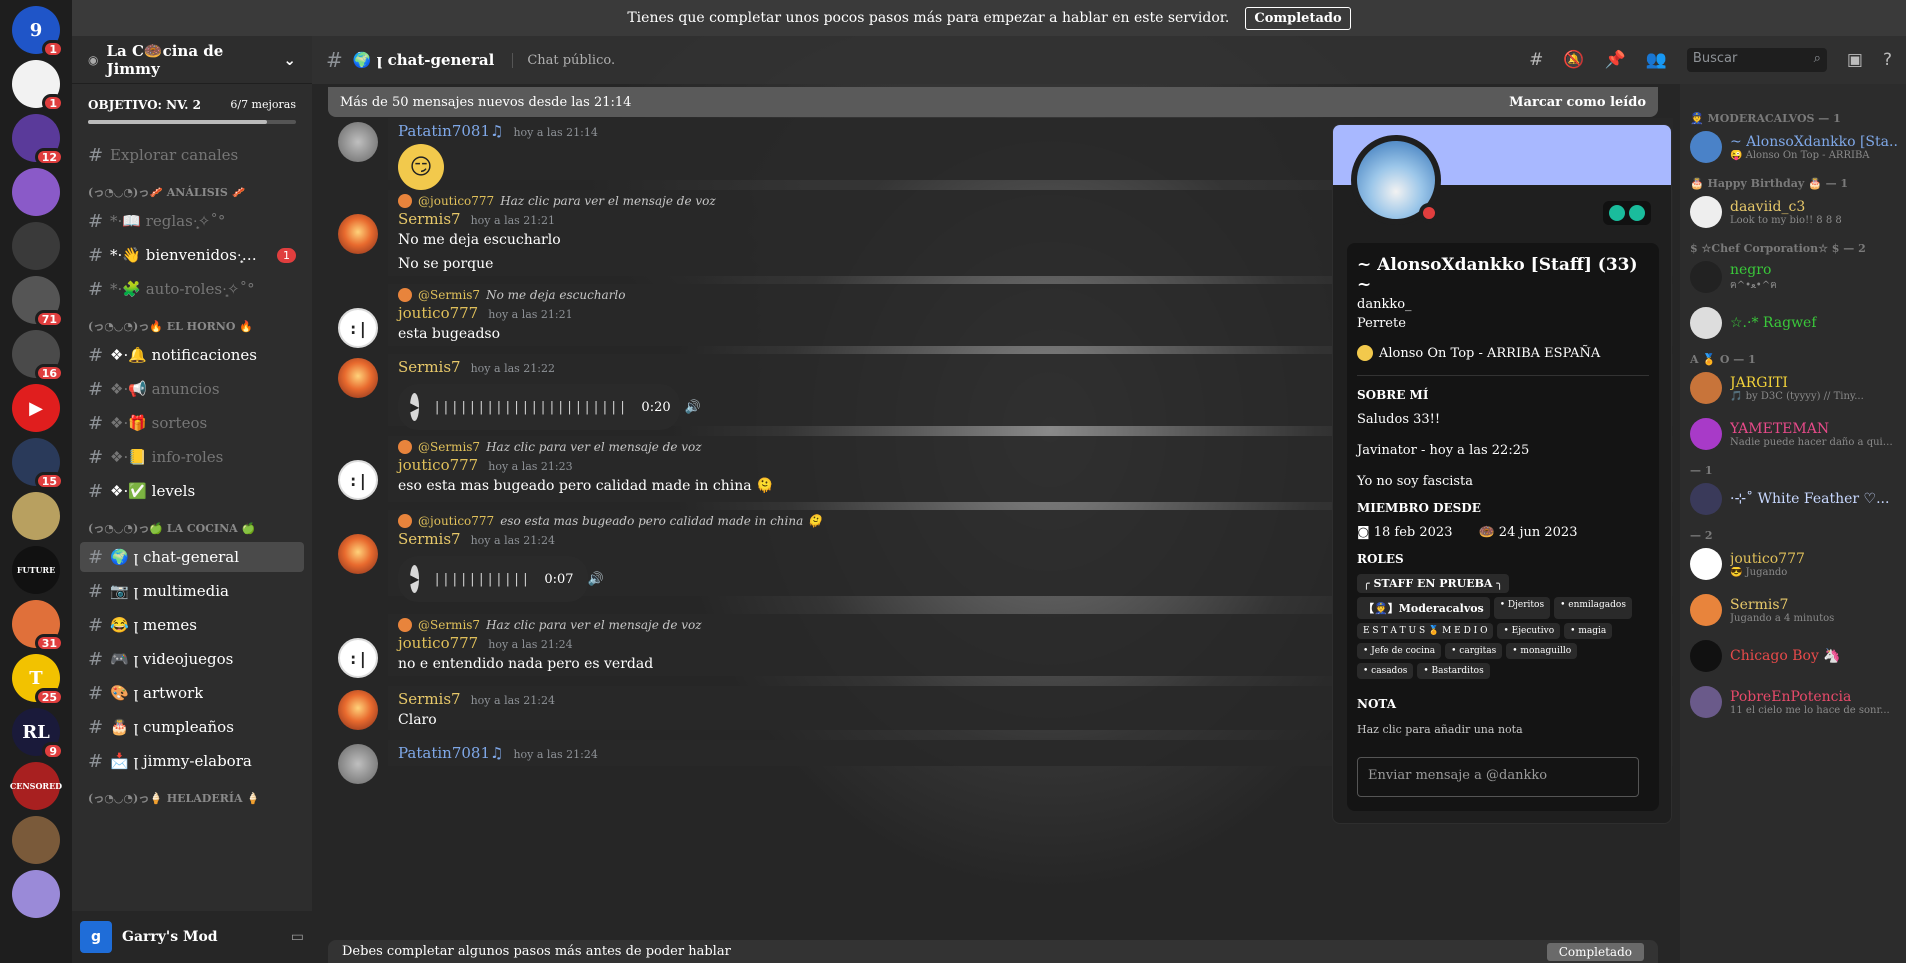 This screenshot has height=963, width=1906. I want to click on server-icon-dark, so click(36, 246).